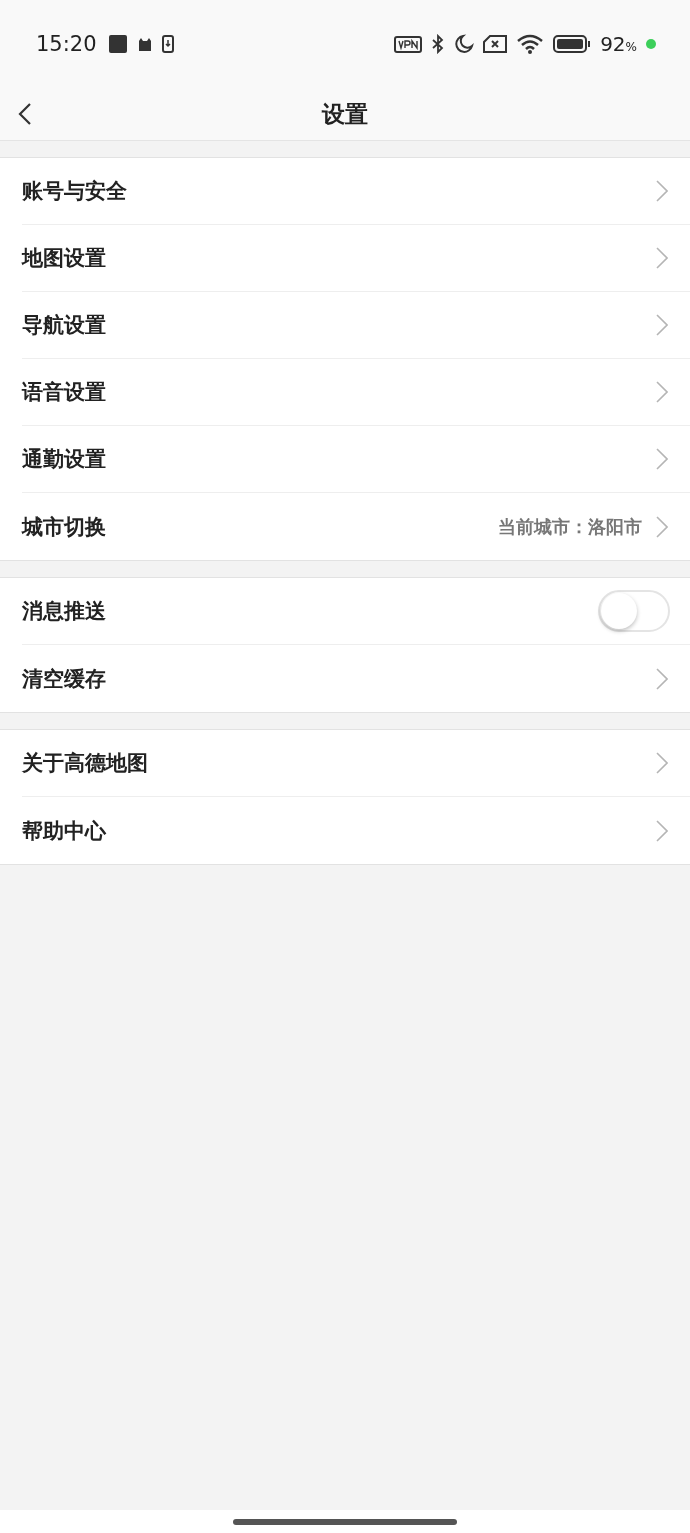 The width and height of the screenshot is (690, 1533). What do you see at coordinates (64, 611) in the screenshot?
I see `item-label: 消息推送` at bounding box center [64, 611].